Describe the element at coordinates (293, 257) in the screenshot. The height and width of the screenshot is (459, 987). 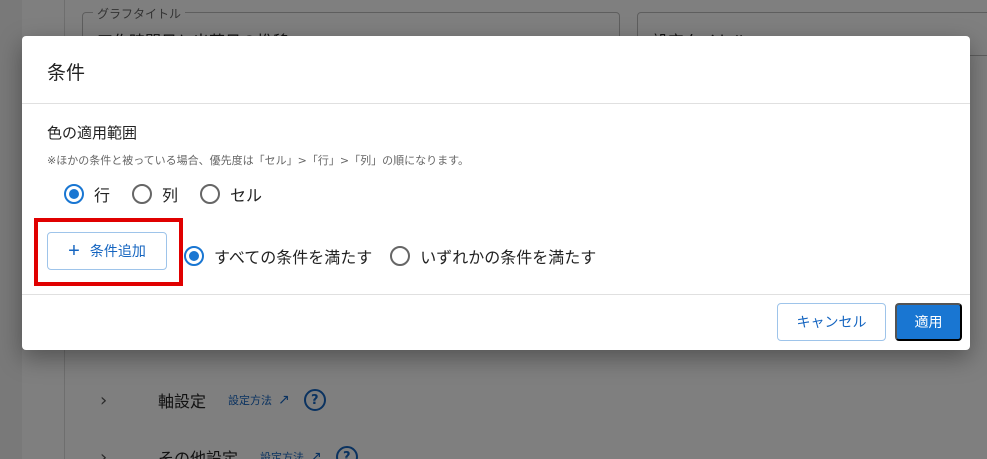
I see `match-radio-all-label: すべての条件を満たす` at that location.